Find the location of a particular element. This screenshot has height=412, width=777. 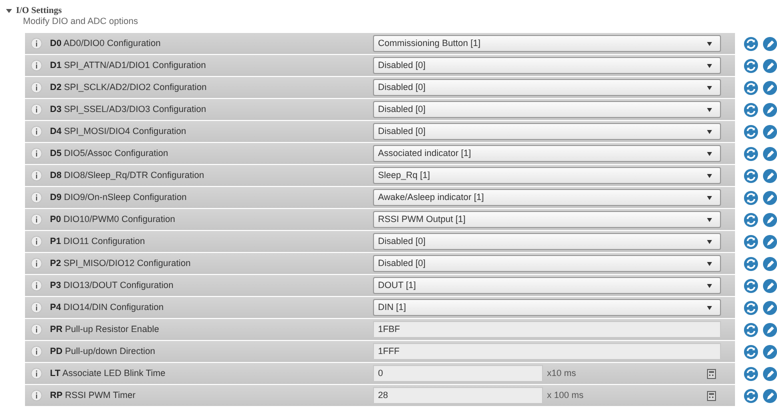

dropdown: Sleep_Rq [1] is located at coordinates (547, 175).